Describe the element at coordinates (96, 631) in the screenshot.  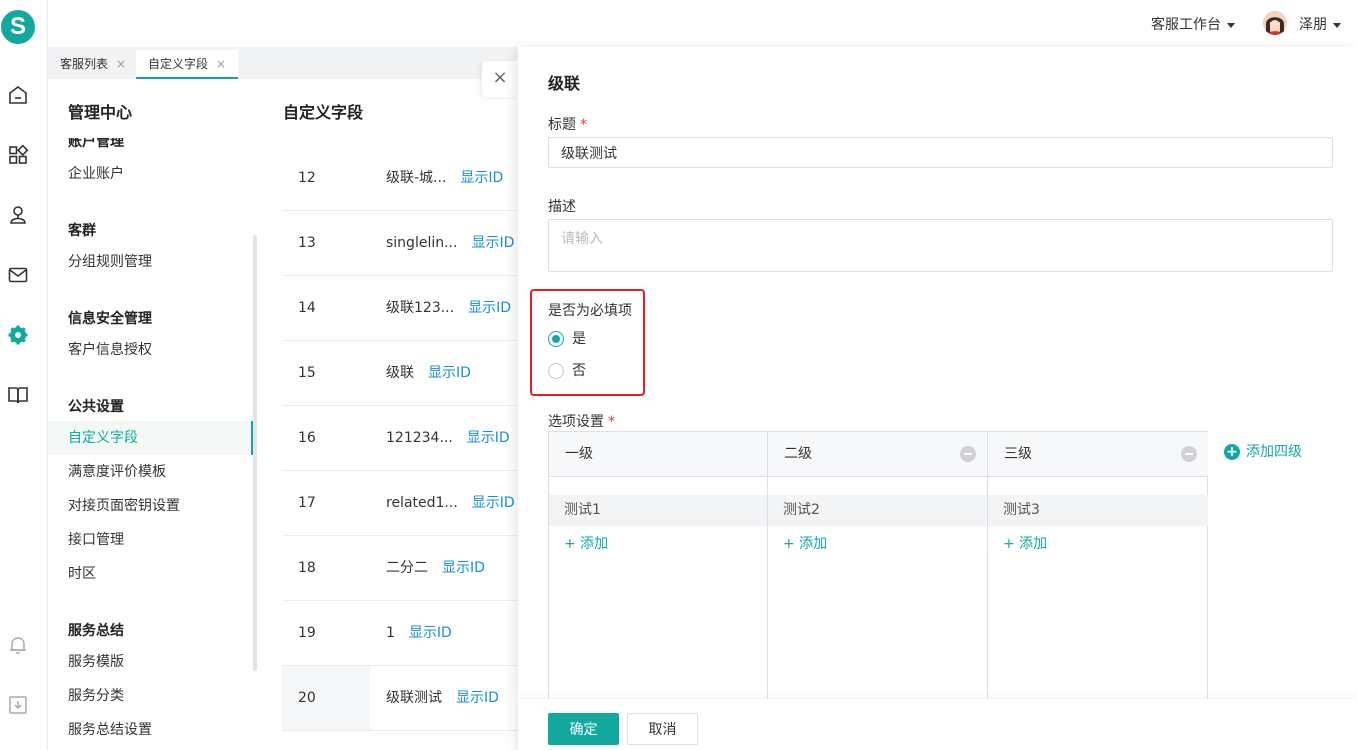
I see `sidebar-group-heading: 服务总结` at that location.